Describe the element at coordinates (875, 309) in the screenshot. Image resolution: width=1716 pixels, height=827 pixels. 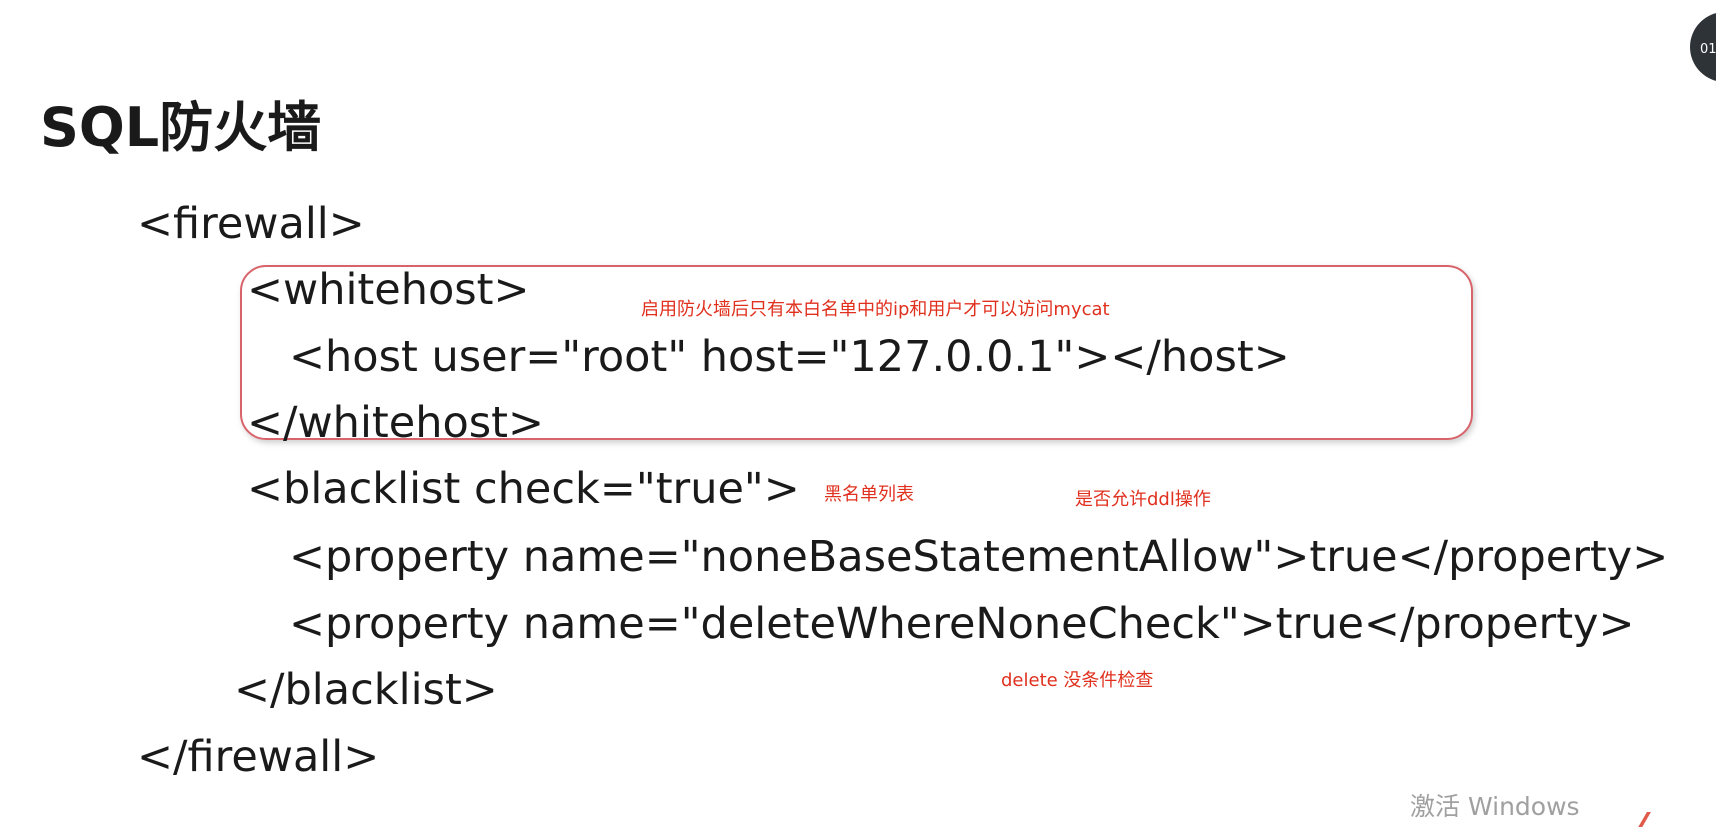
I see `annotation-whitehost: 启用防火墙后只有本白名单中的ip和用户才可以访问mycat` at that location.